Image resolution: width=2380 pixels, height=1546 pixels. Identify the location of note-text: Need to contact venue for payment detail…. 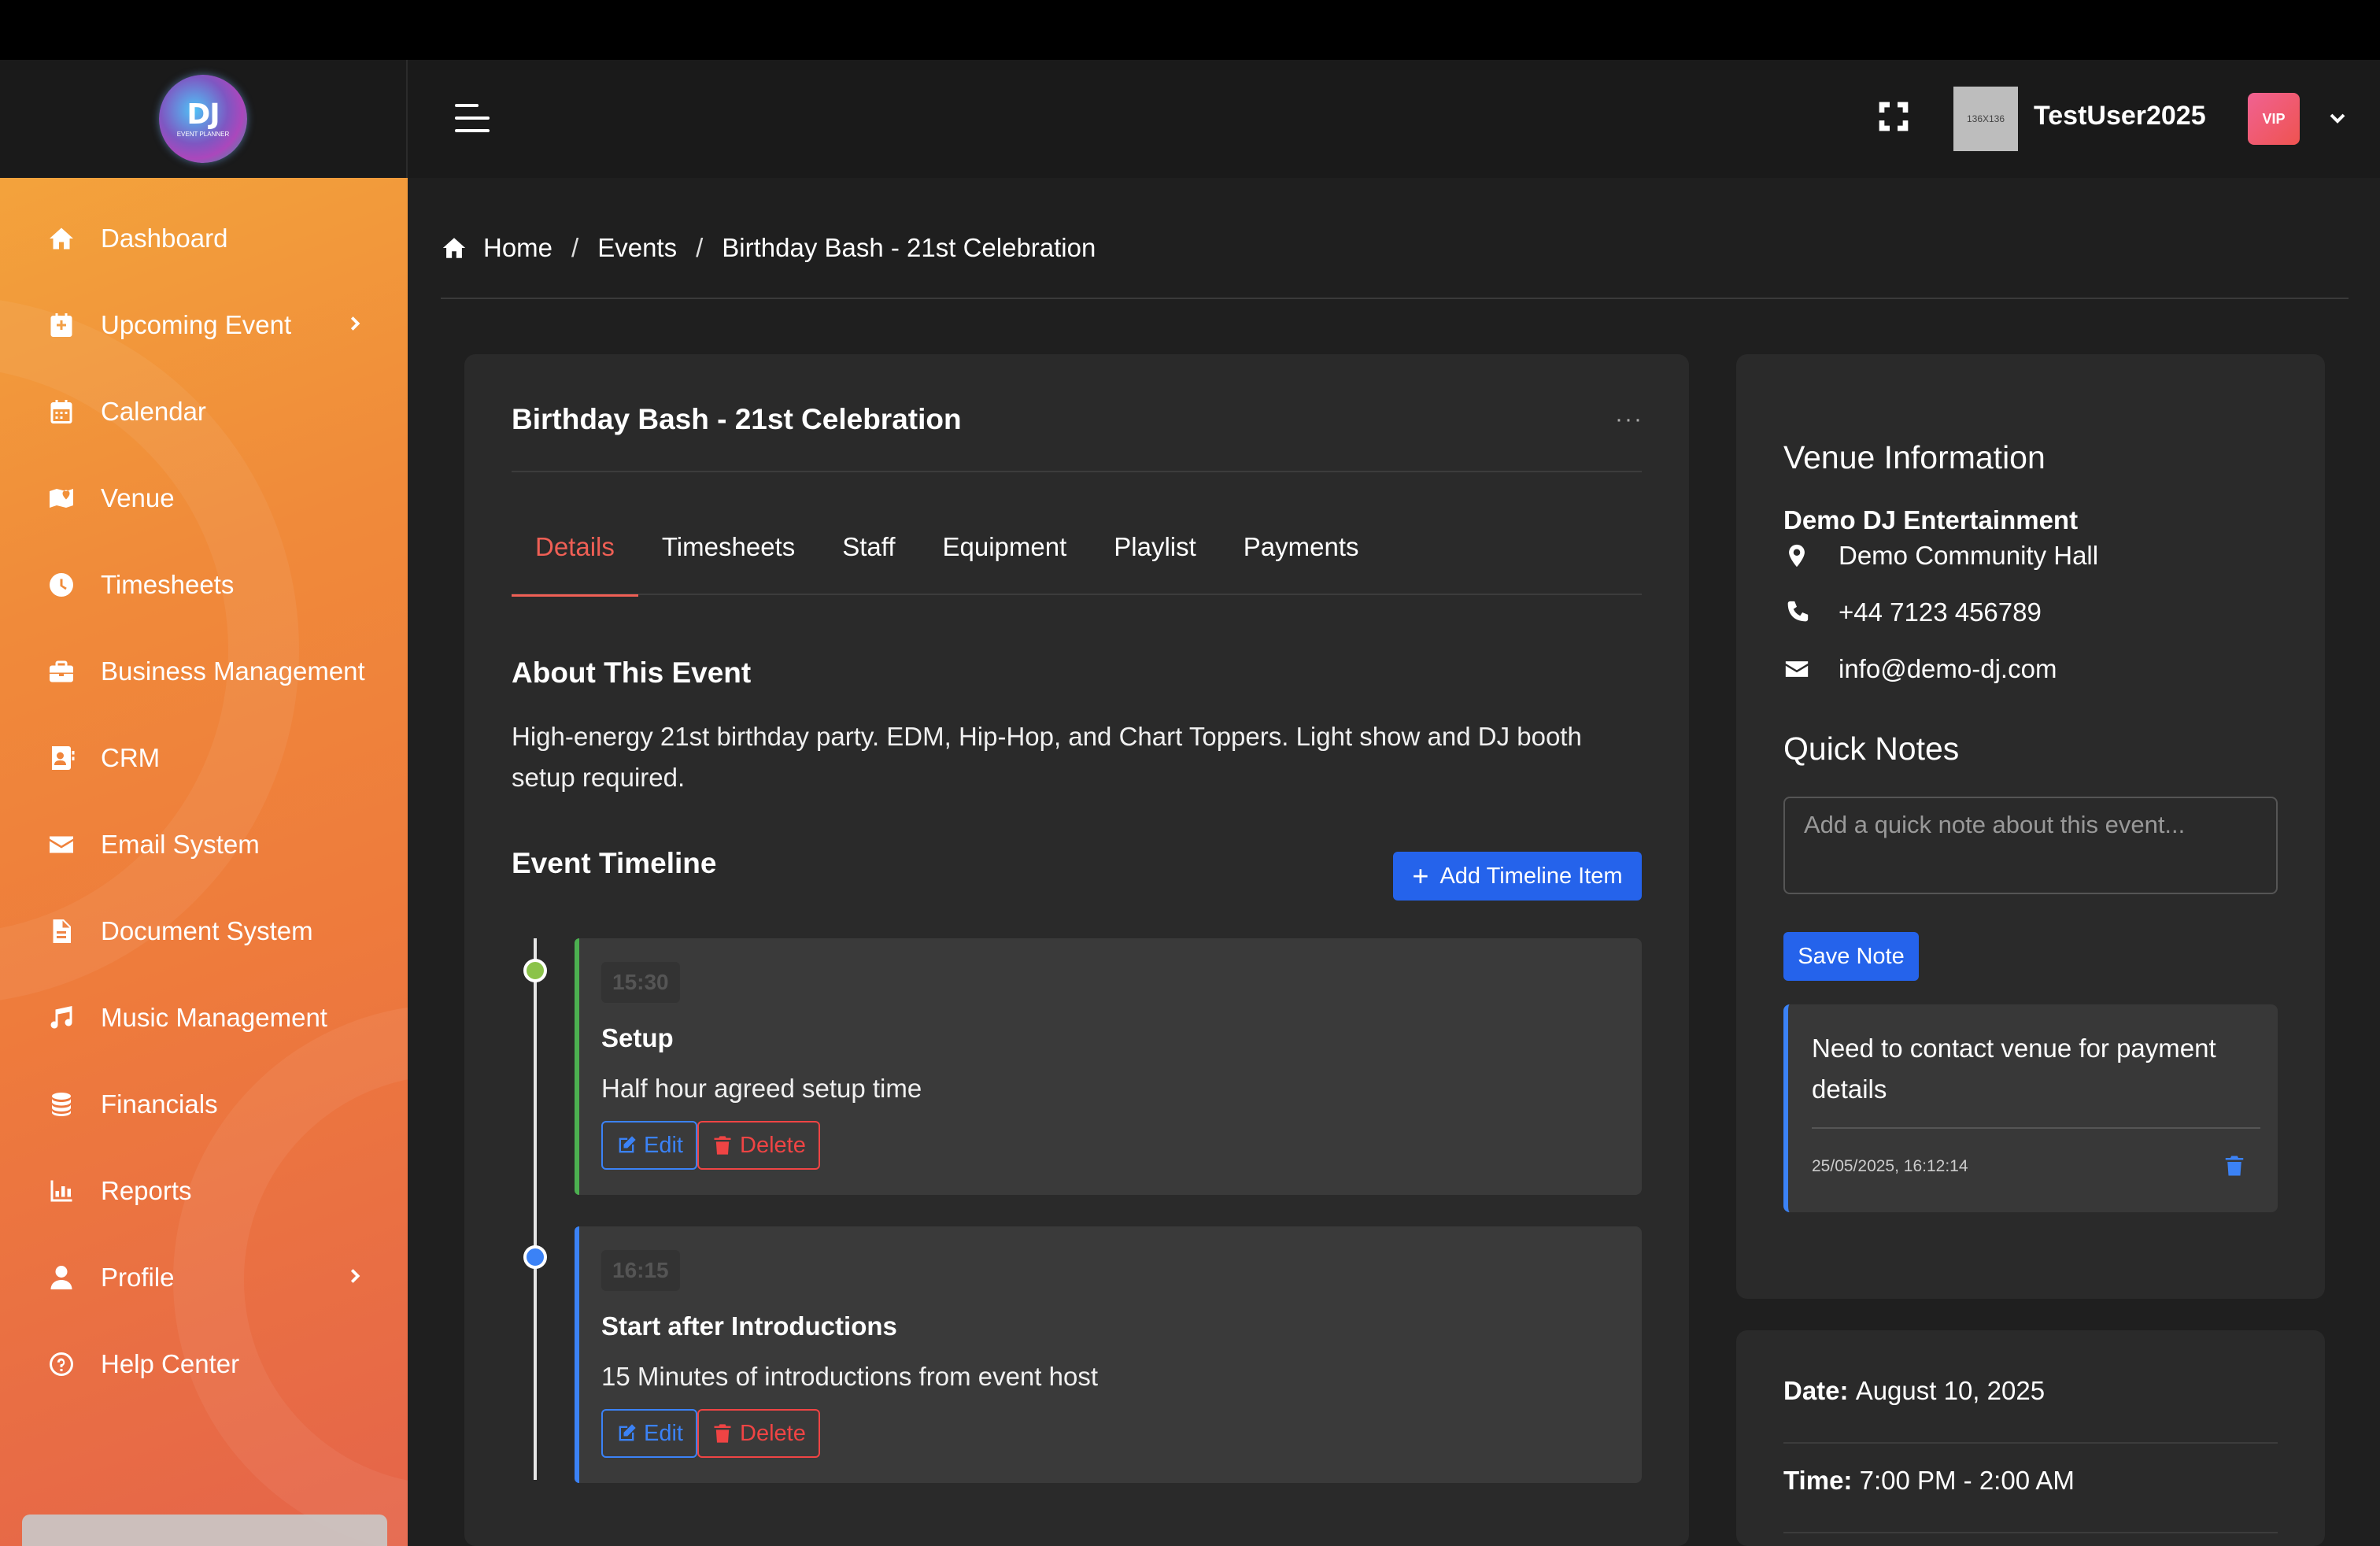
(2014, 1069).